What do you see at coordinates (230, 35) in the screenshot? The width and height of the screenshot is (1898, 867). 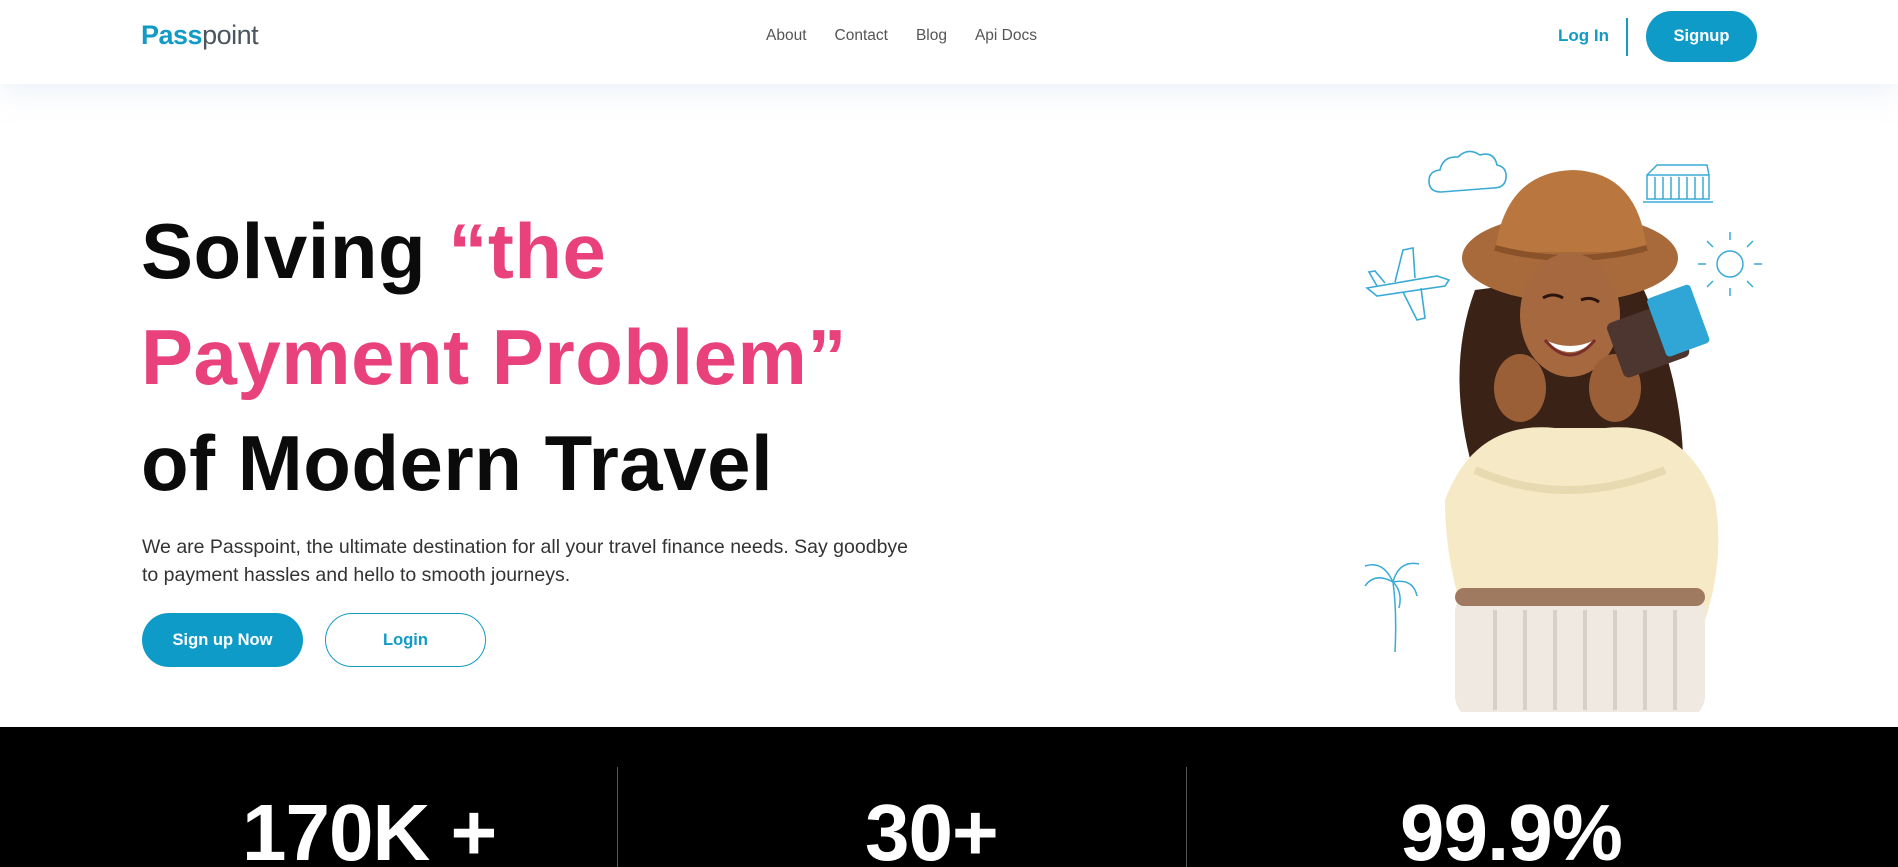 I see `logo-point: point` at bounding box center [230, 35].